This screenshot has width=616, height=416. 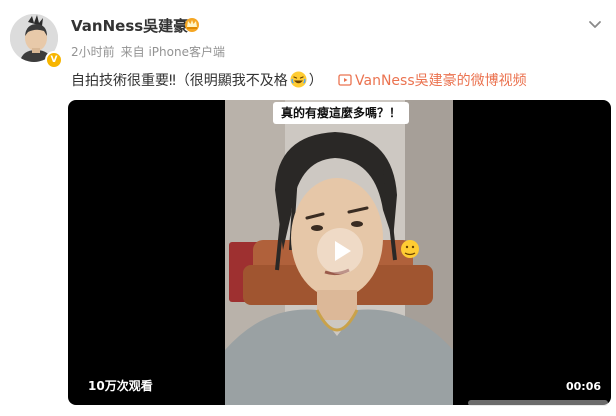 What do you see at coordinates (298, 79) in the screenshot?
I see `laughing-emoji-icon` at bounding box center [298, 79].